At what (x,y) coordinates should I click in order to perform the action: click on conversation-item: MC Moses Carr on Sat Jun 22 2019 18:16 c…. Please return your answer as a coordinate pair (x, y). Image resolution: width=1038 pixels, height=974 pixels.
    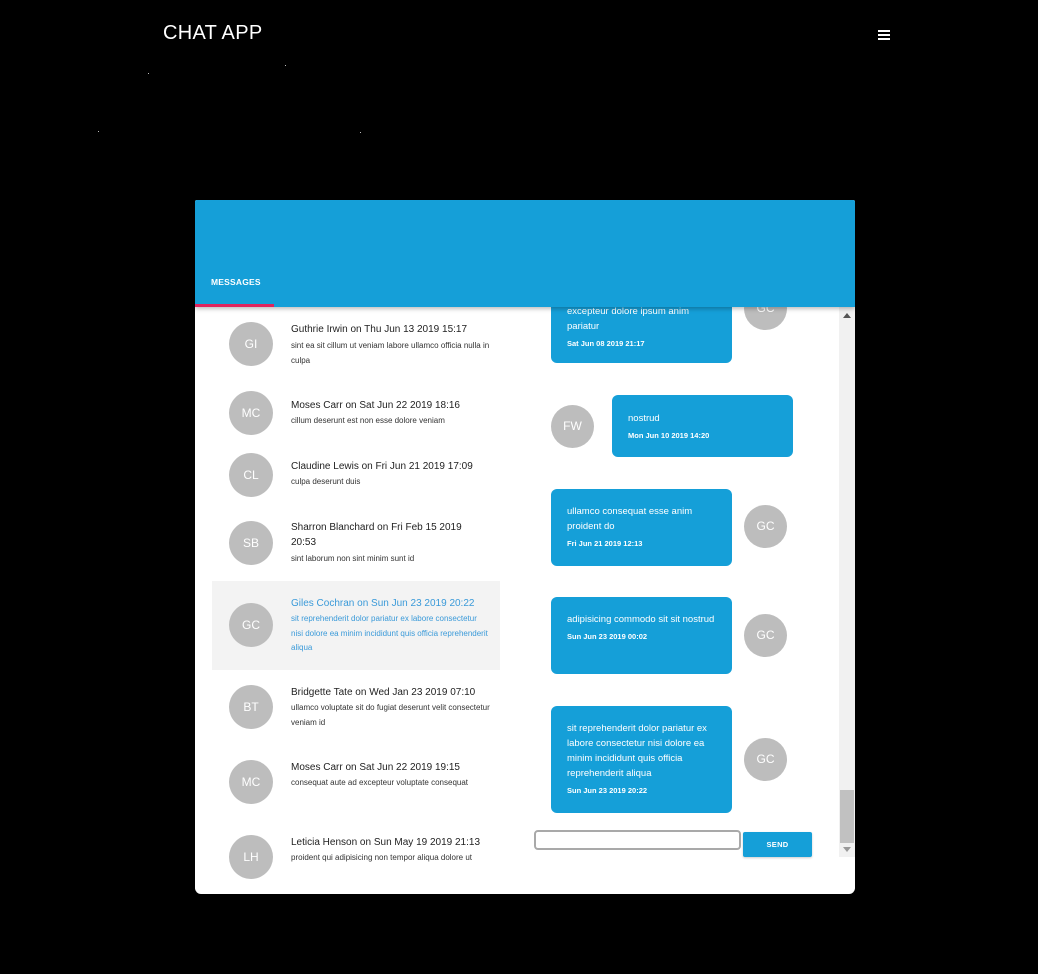
    Looking at the image, I should click on (356, 412).